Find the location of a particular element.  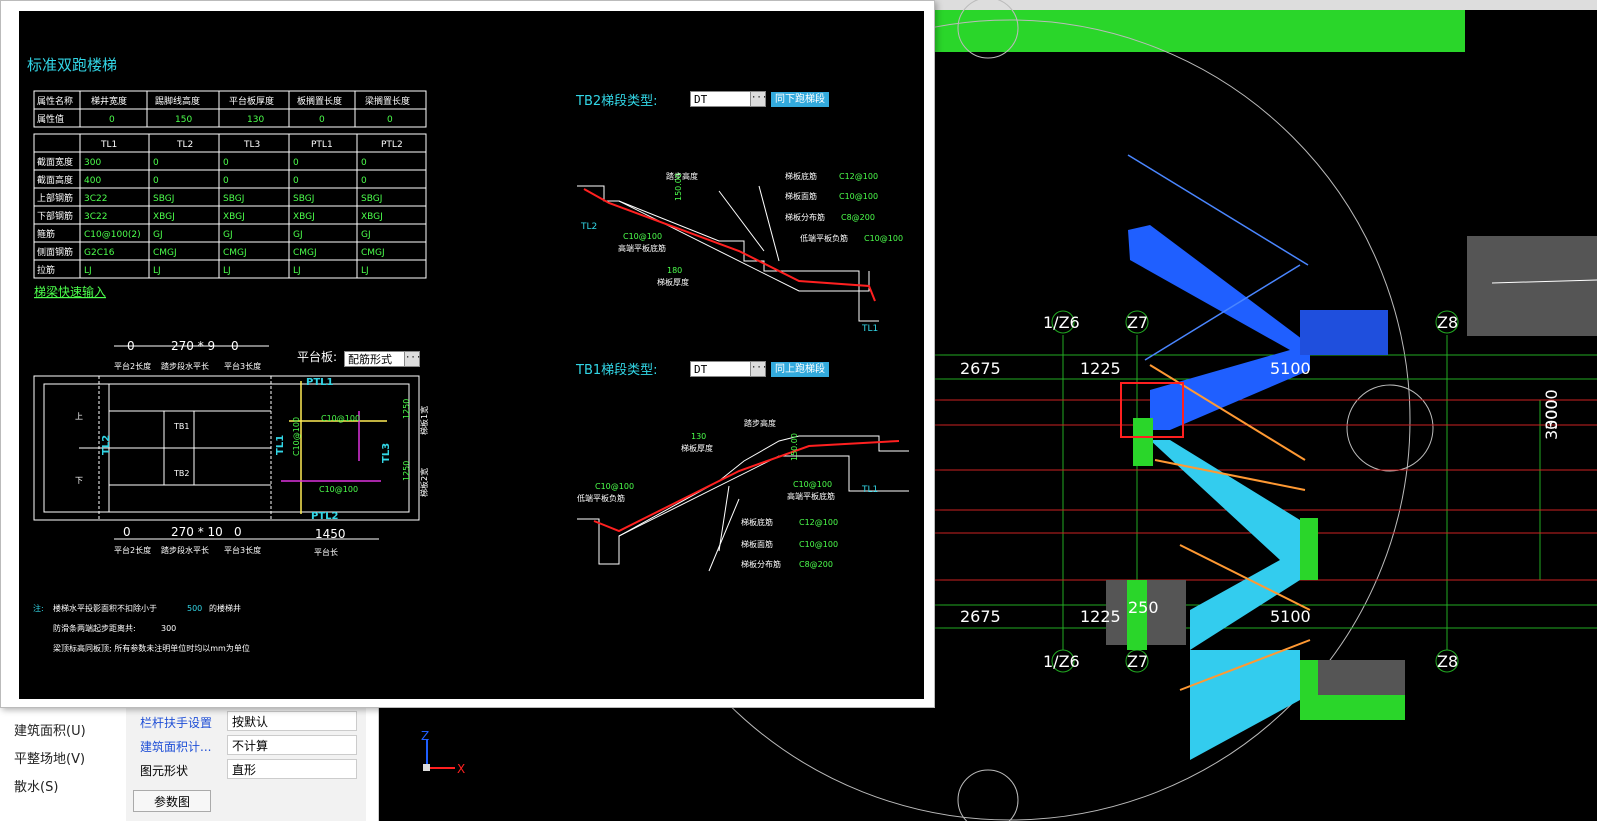

tb1-type-value: DT is located at coordinates (701, 369).